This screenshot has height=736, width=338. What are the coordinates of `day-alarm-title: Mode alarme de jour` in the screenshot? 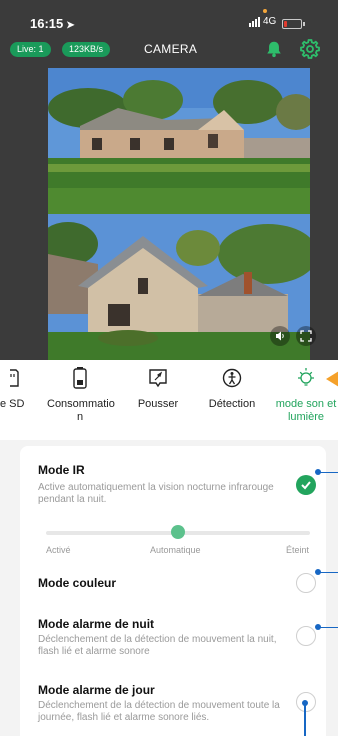 It's located at (96, 690).